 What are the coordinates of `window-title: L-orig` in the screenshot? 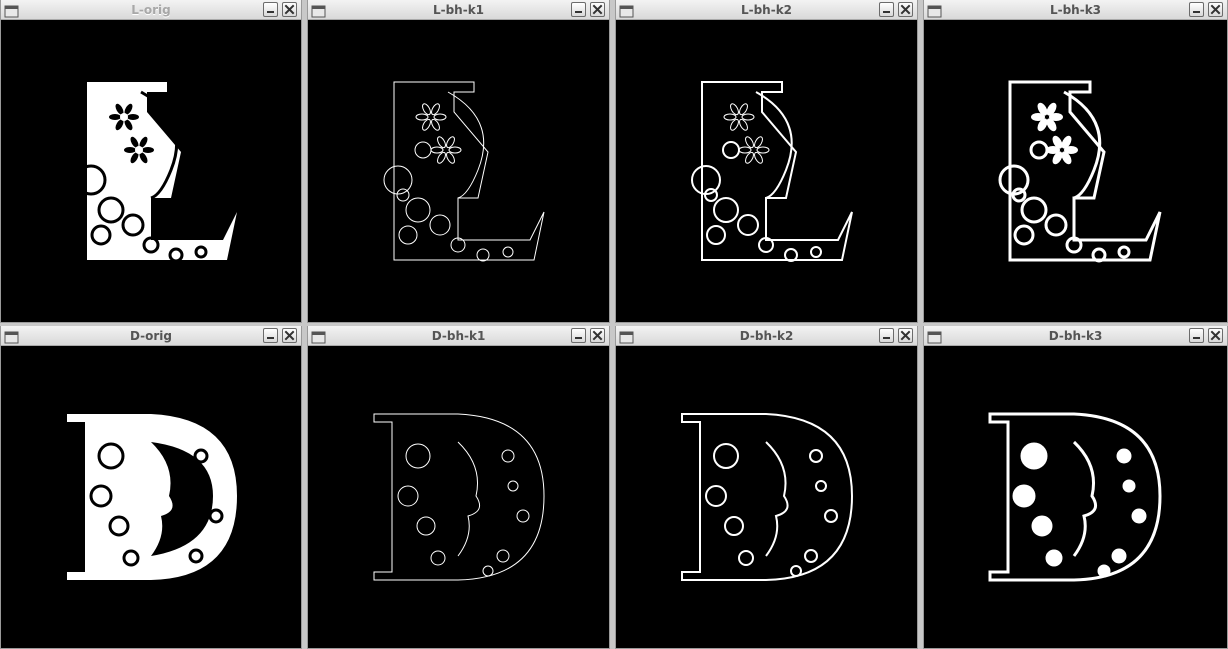 It's located at (151, 10).